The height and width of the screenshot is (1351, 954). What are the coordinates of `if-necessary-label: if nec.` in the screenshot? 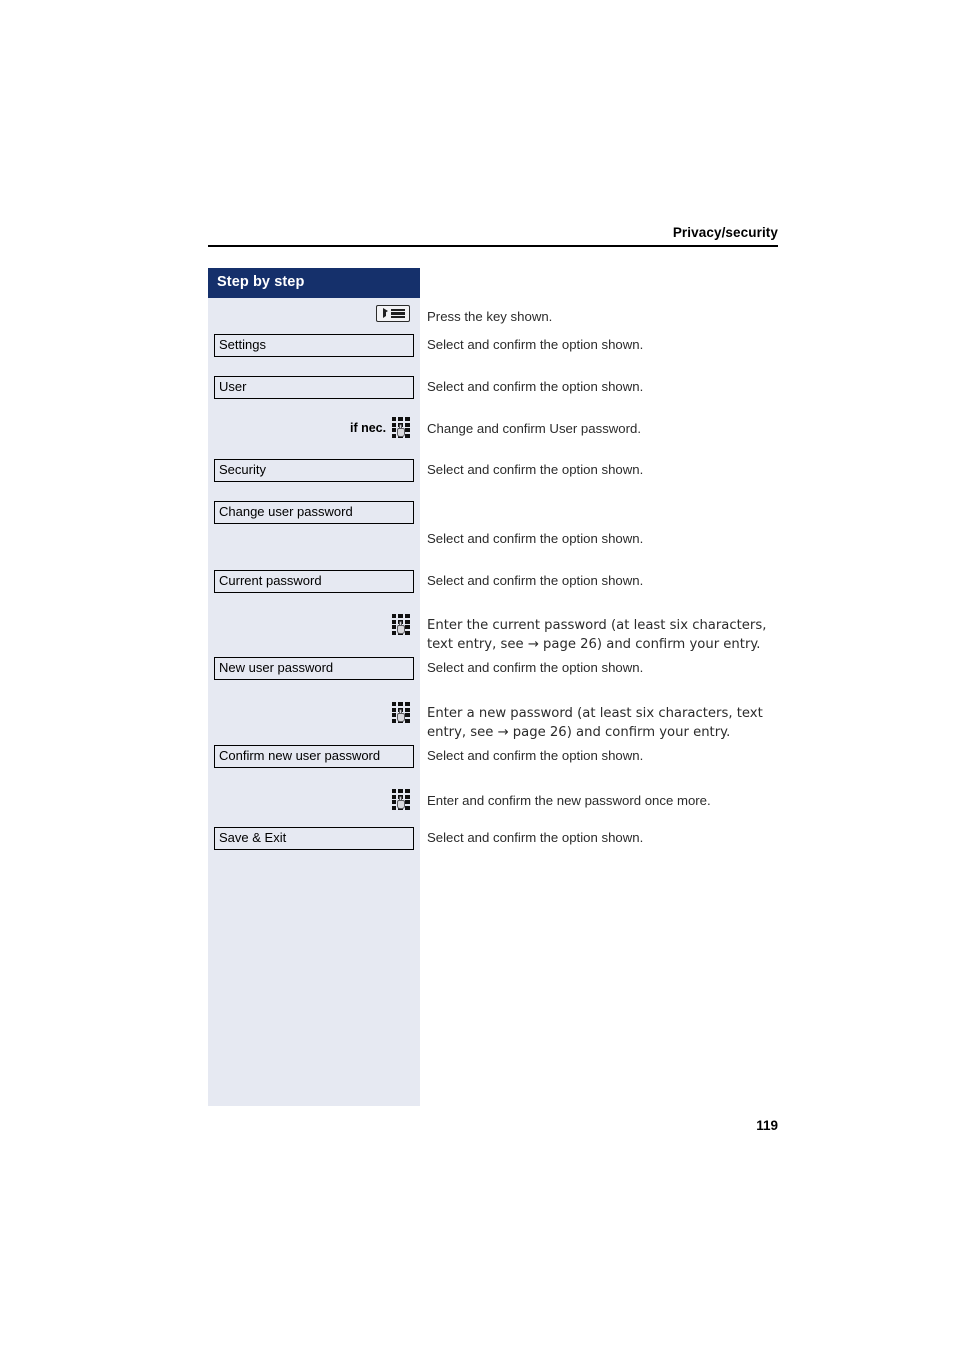 It's located at (368, 427).